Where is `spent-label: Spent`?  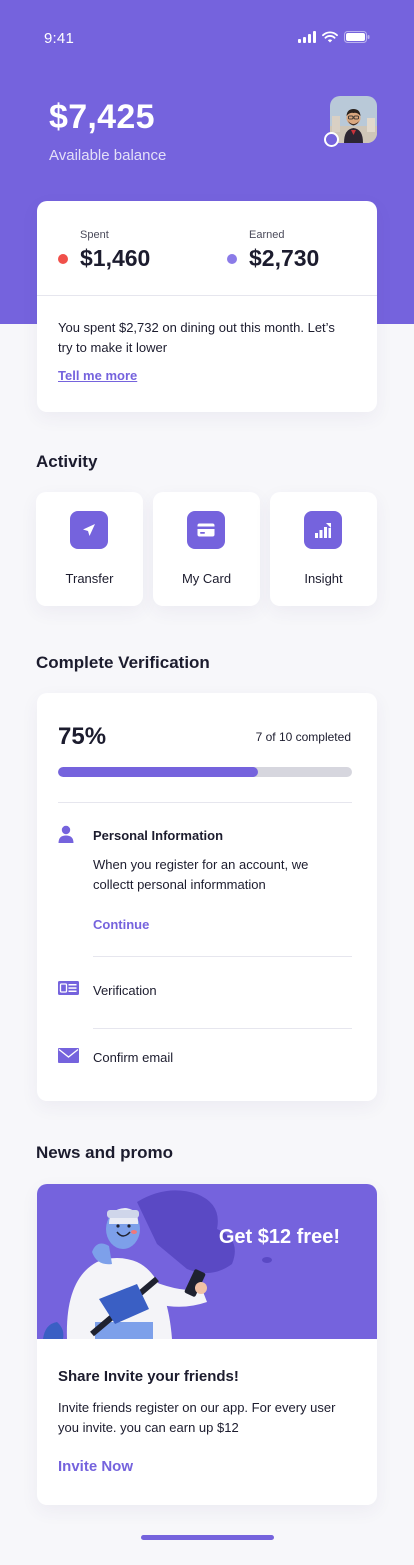
spent-label: Spent is located at coordinates (94, 235).